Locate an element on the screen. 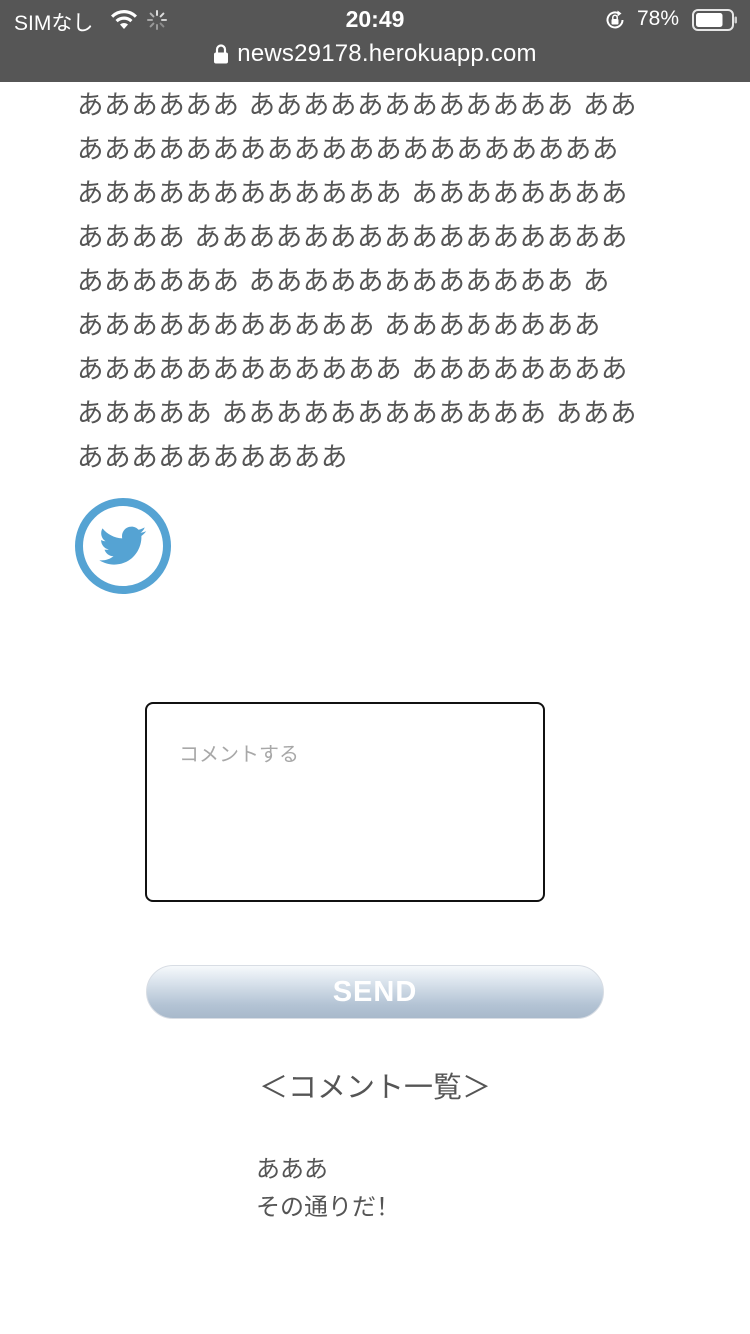  battery-icon is located at coordinates (714, 20).